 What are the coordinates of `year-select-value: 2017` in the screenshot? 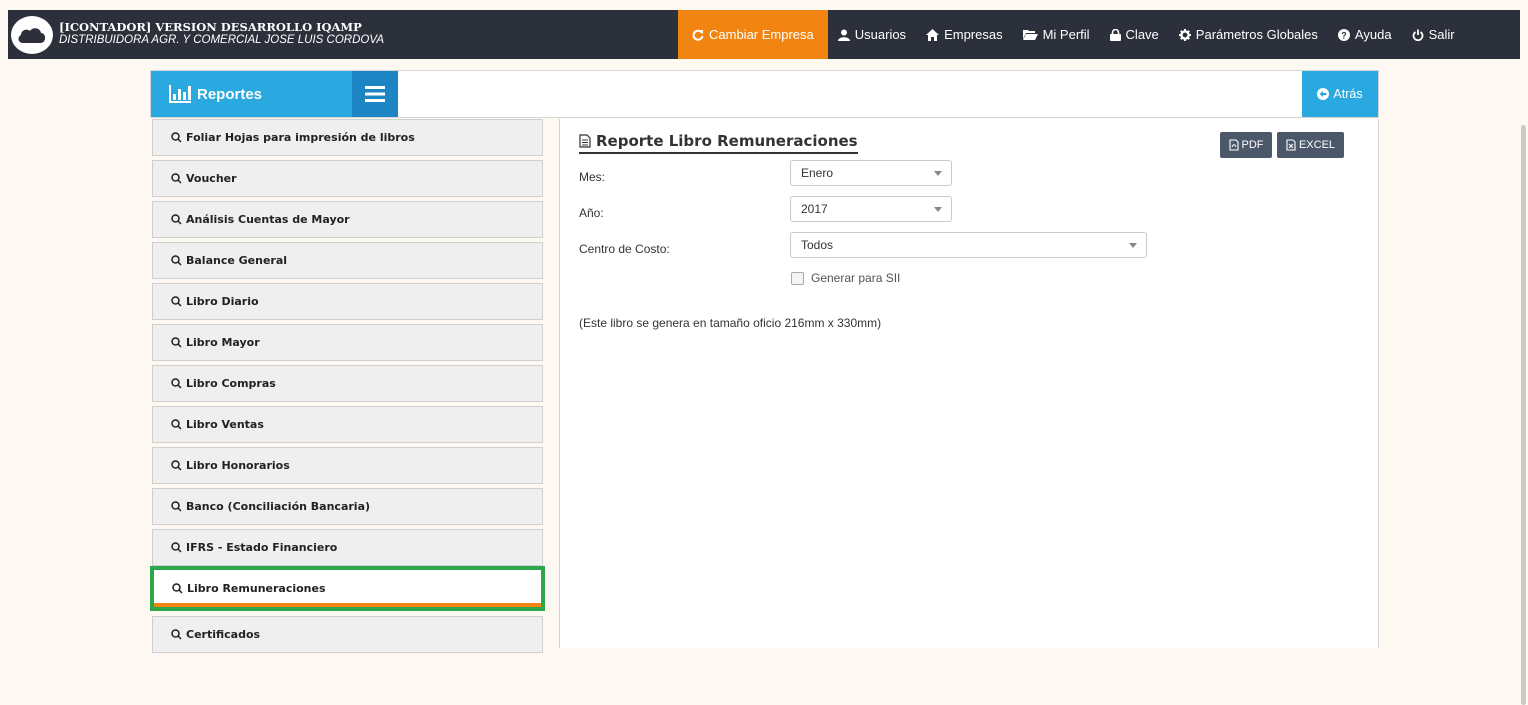 It's located at (814, 209).